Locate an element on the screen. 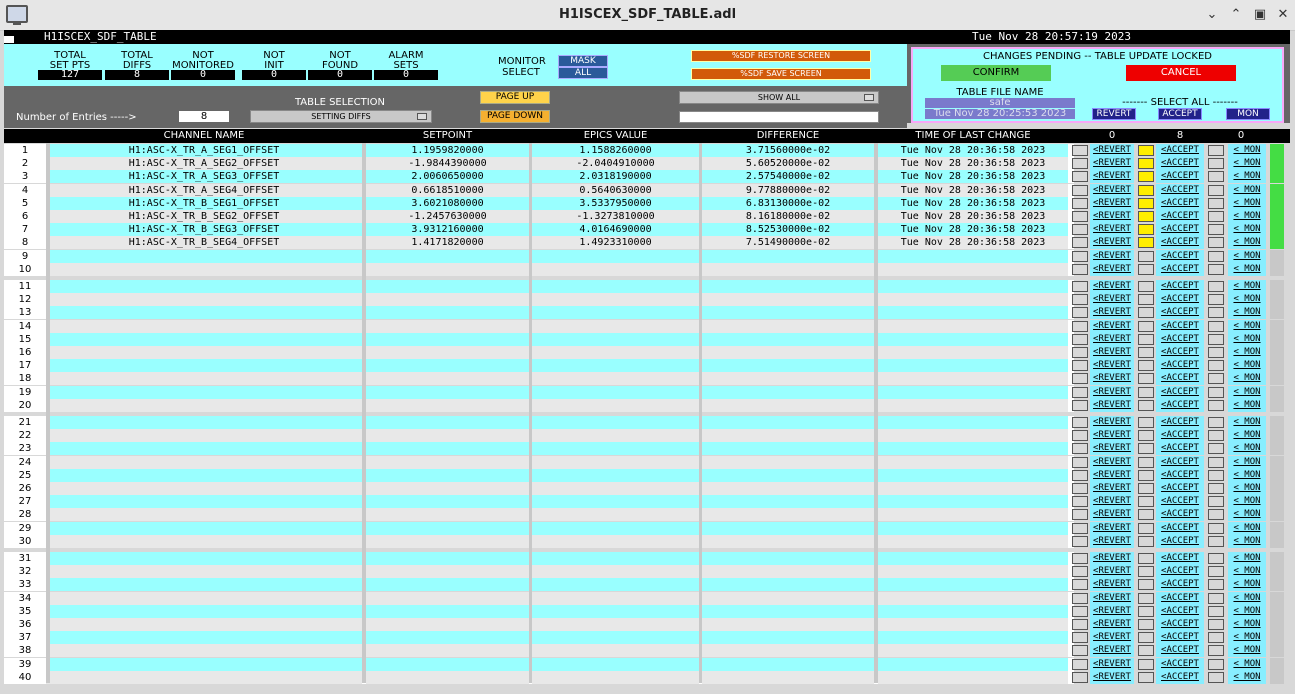 This screenshot has height=694, width=1295. select-all-accept-button: ACCEPT is located at coordinates (1180, 114).